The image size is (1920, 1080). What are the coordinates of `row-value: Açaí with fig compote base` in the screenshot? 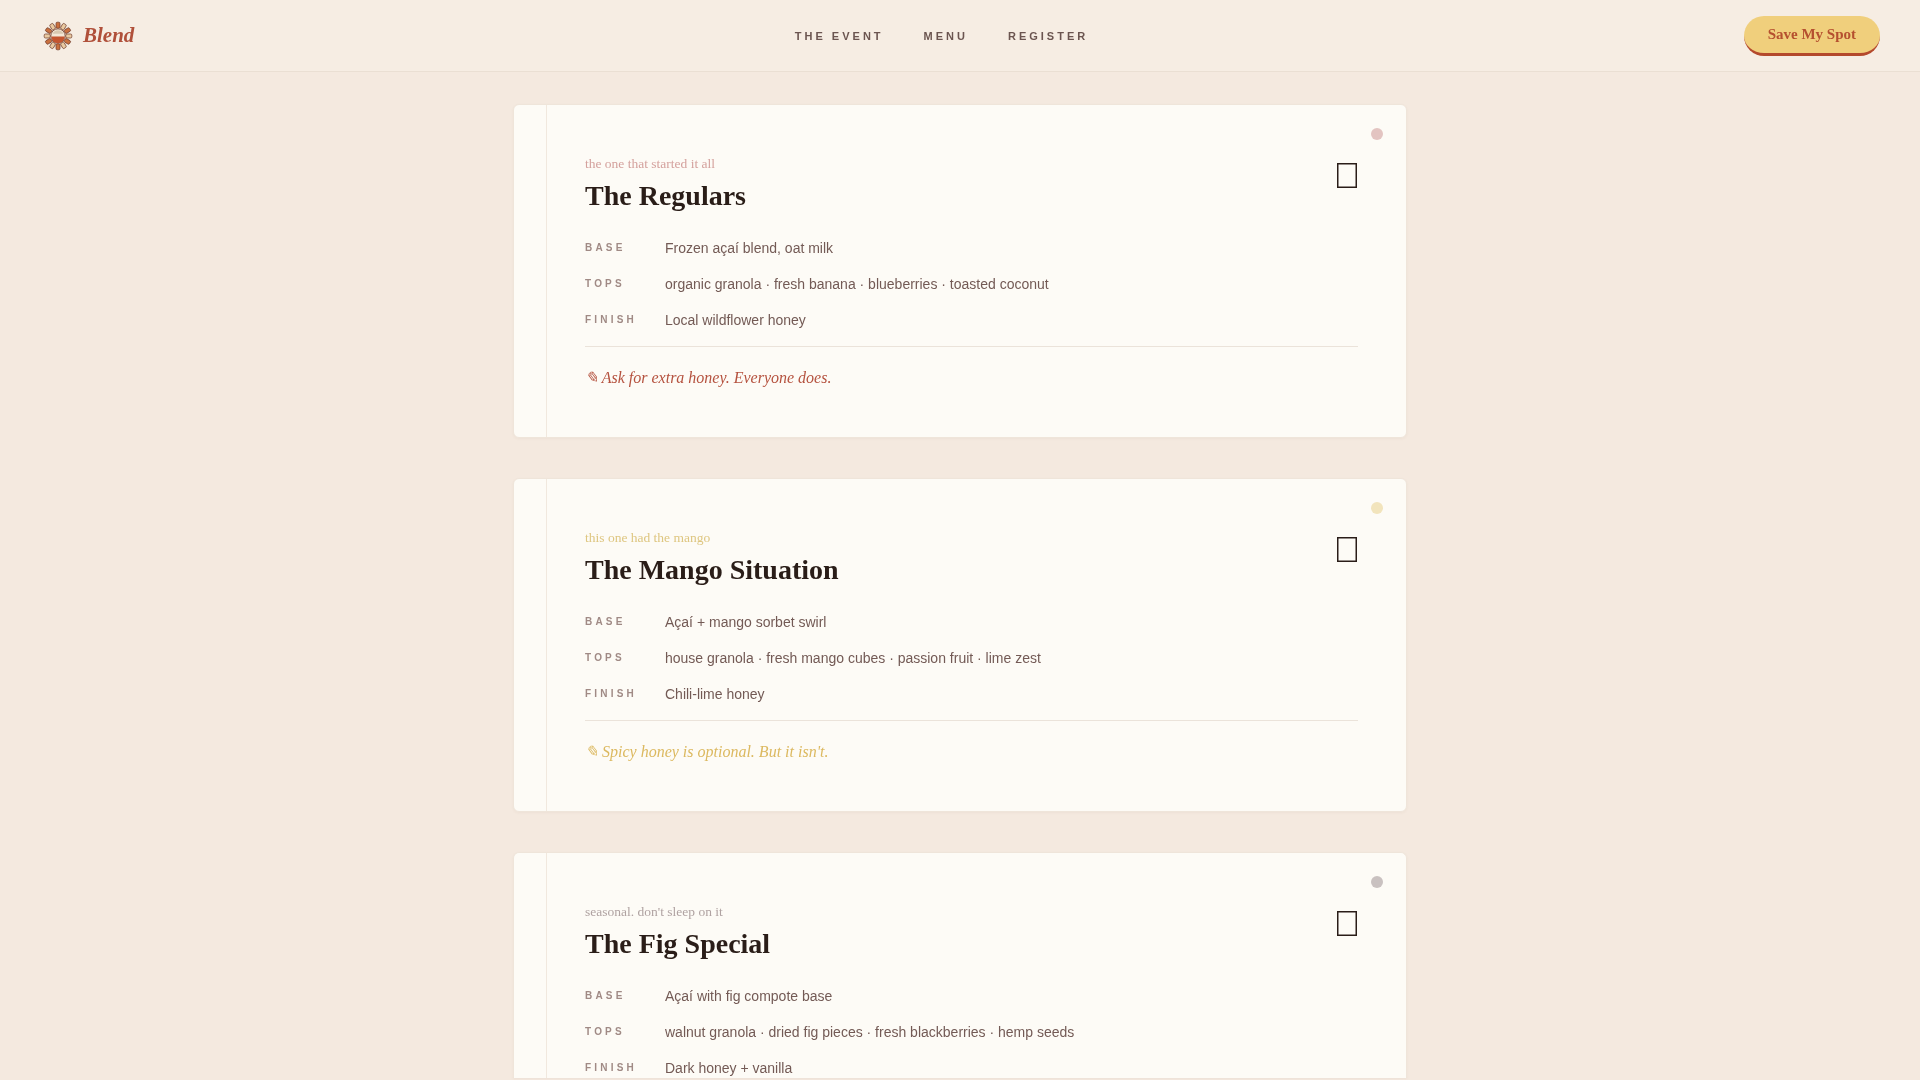 It's located at (749, 996).